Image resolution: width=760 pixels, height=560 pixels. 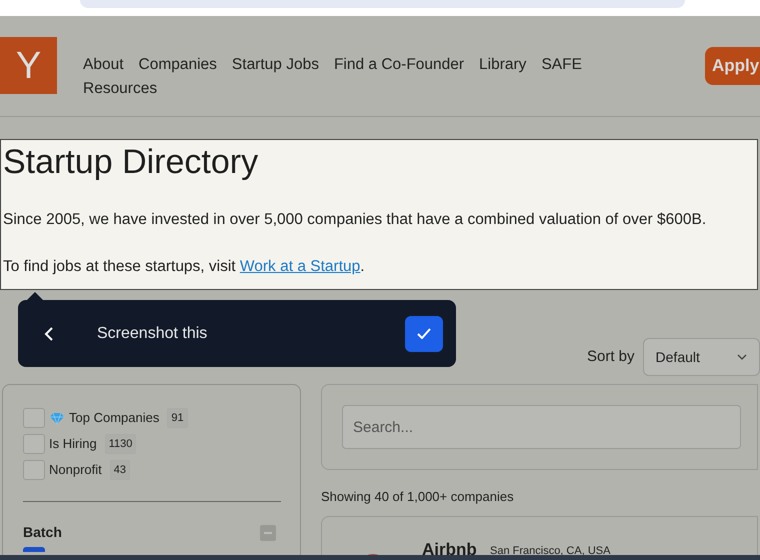 I want to click on batch-heading: Batch, so click(x=42, y=532).